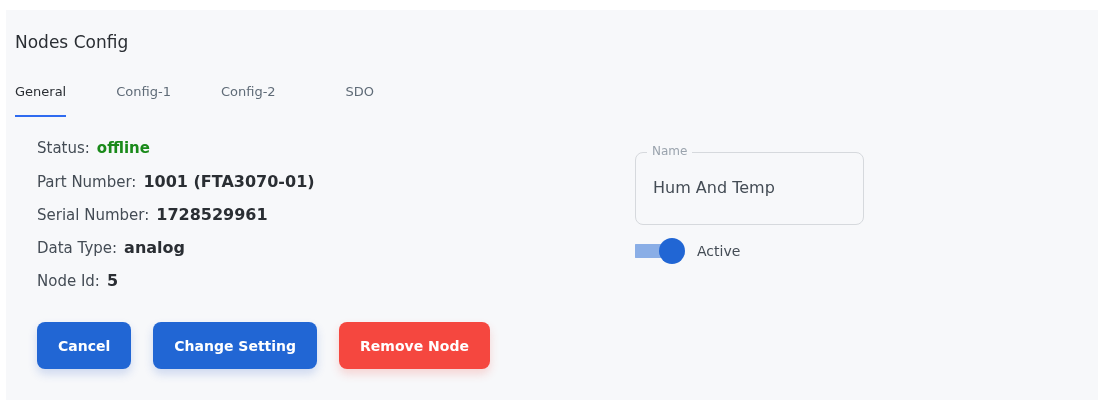 The image size is (1101, 403). I want to click on action-button: Cancel, so click(84, 345).